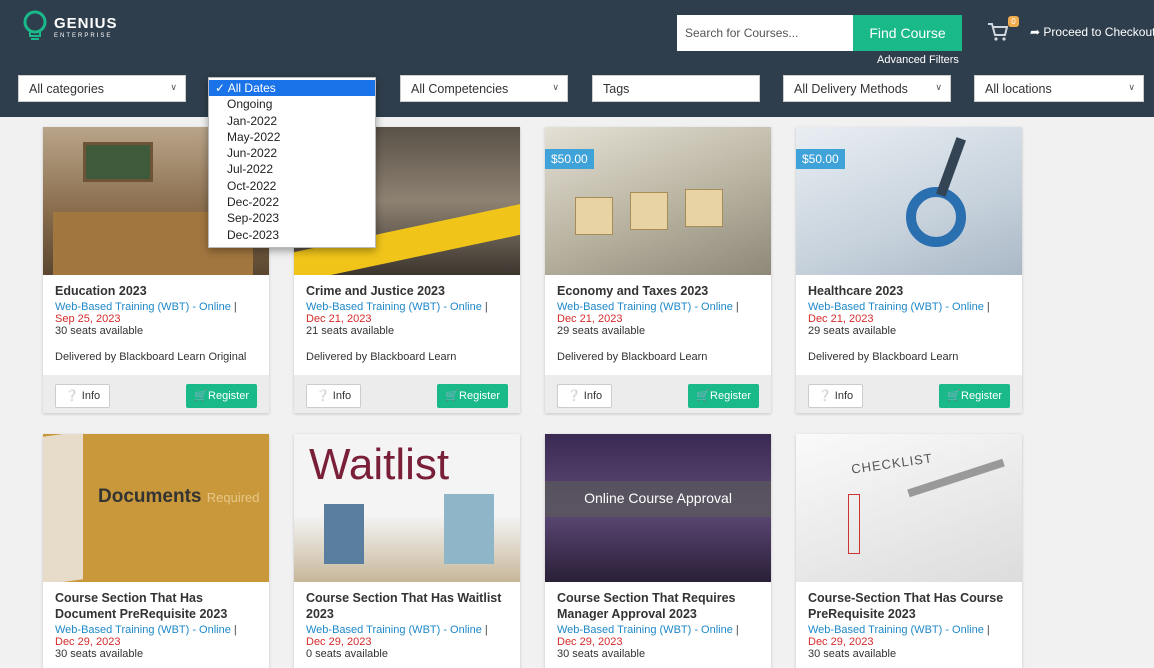 This screenshot has height=668, width=1154. I want to click on bulb-logo-icon, so click(35, 25).